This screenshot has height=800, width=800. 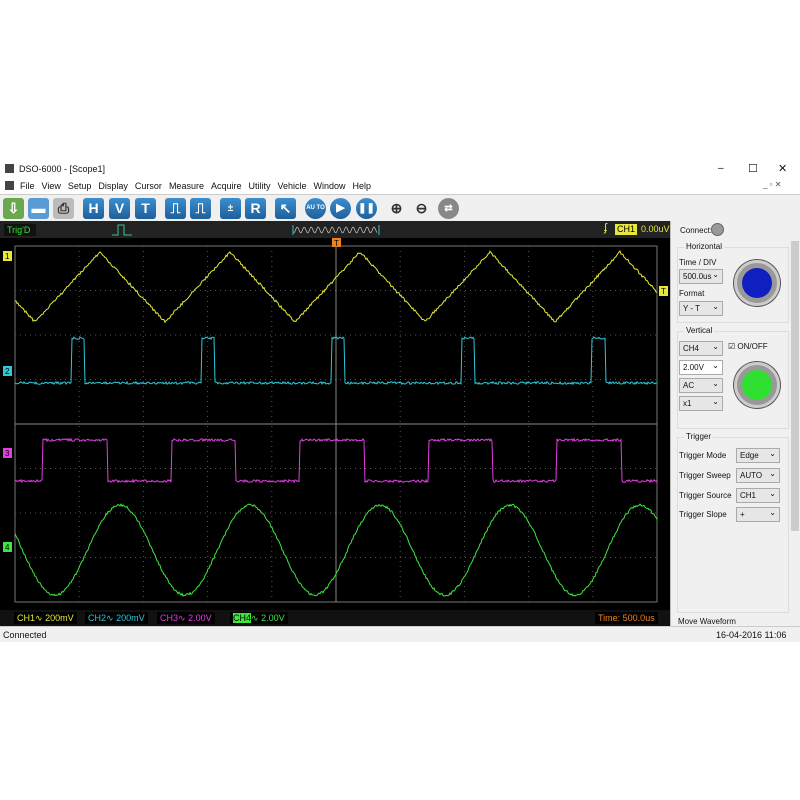 What do you see at coordinates (119, 208) in the screenshot?
I see `vertical-button: V` at bounding box center [119, 208].